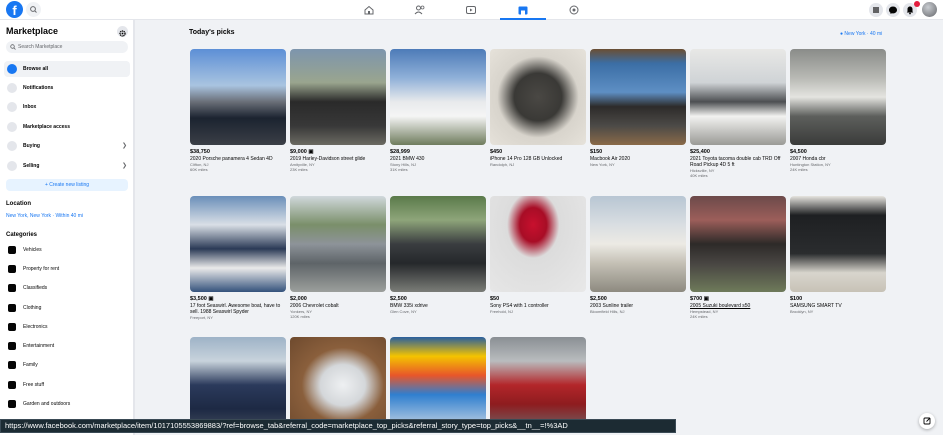  What do you see at coordinates (602, 164) in the screenshot?
I see `listing-location: New York, NY` at bounding box center [602, 164].